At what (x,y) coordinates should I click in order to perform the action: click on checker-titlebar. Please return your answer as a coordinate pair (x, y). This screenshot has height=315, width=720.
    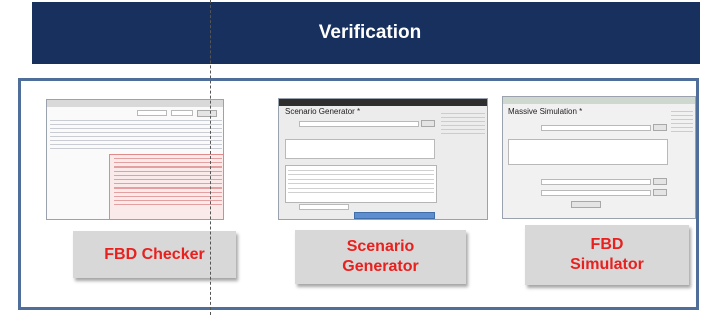
    Looking at the image, I should click on (135, 103).